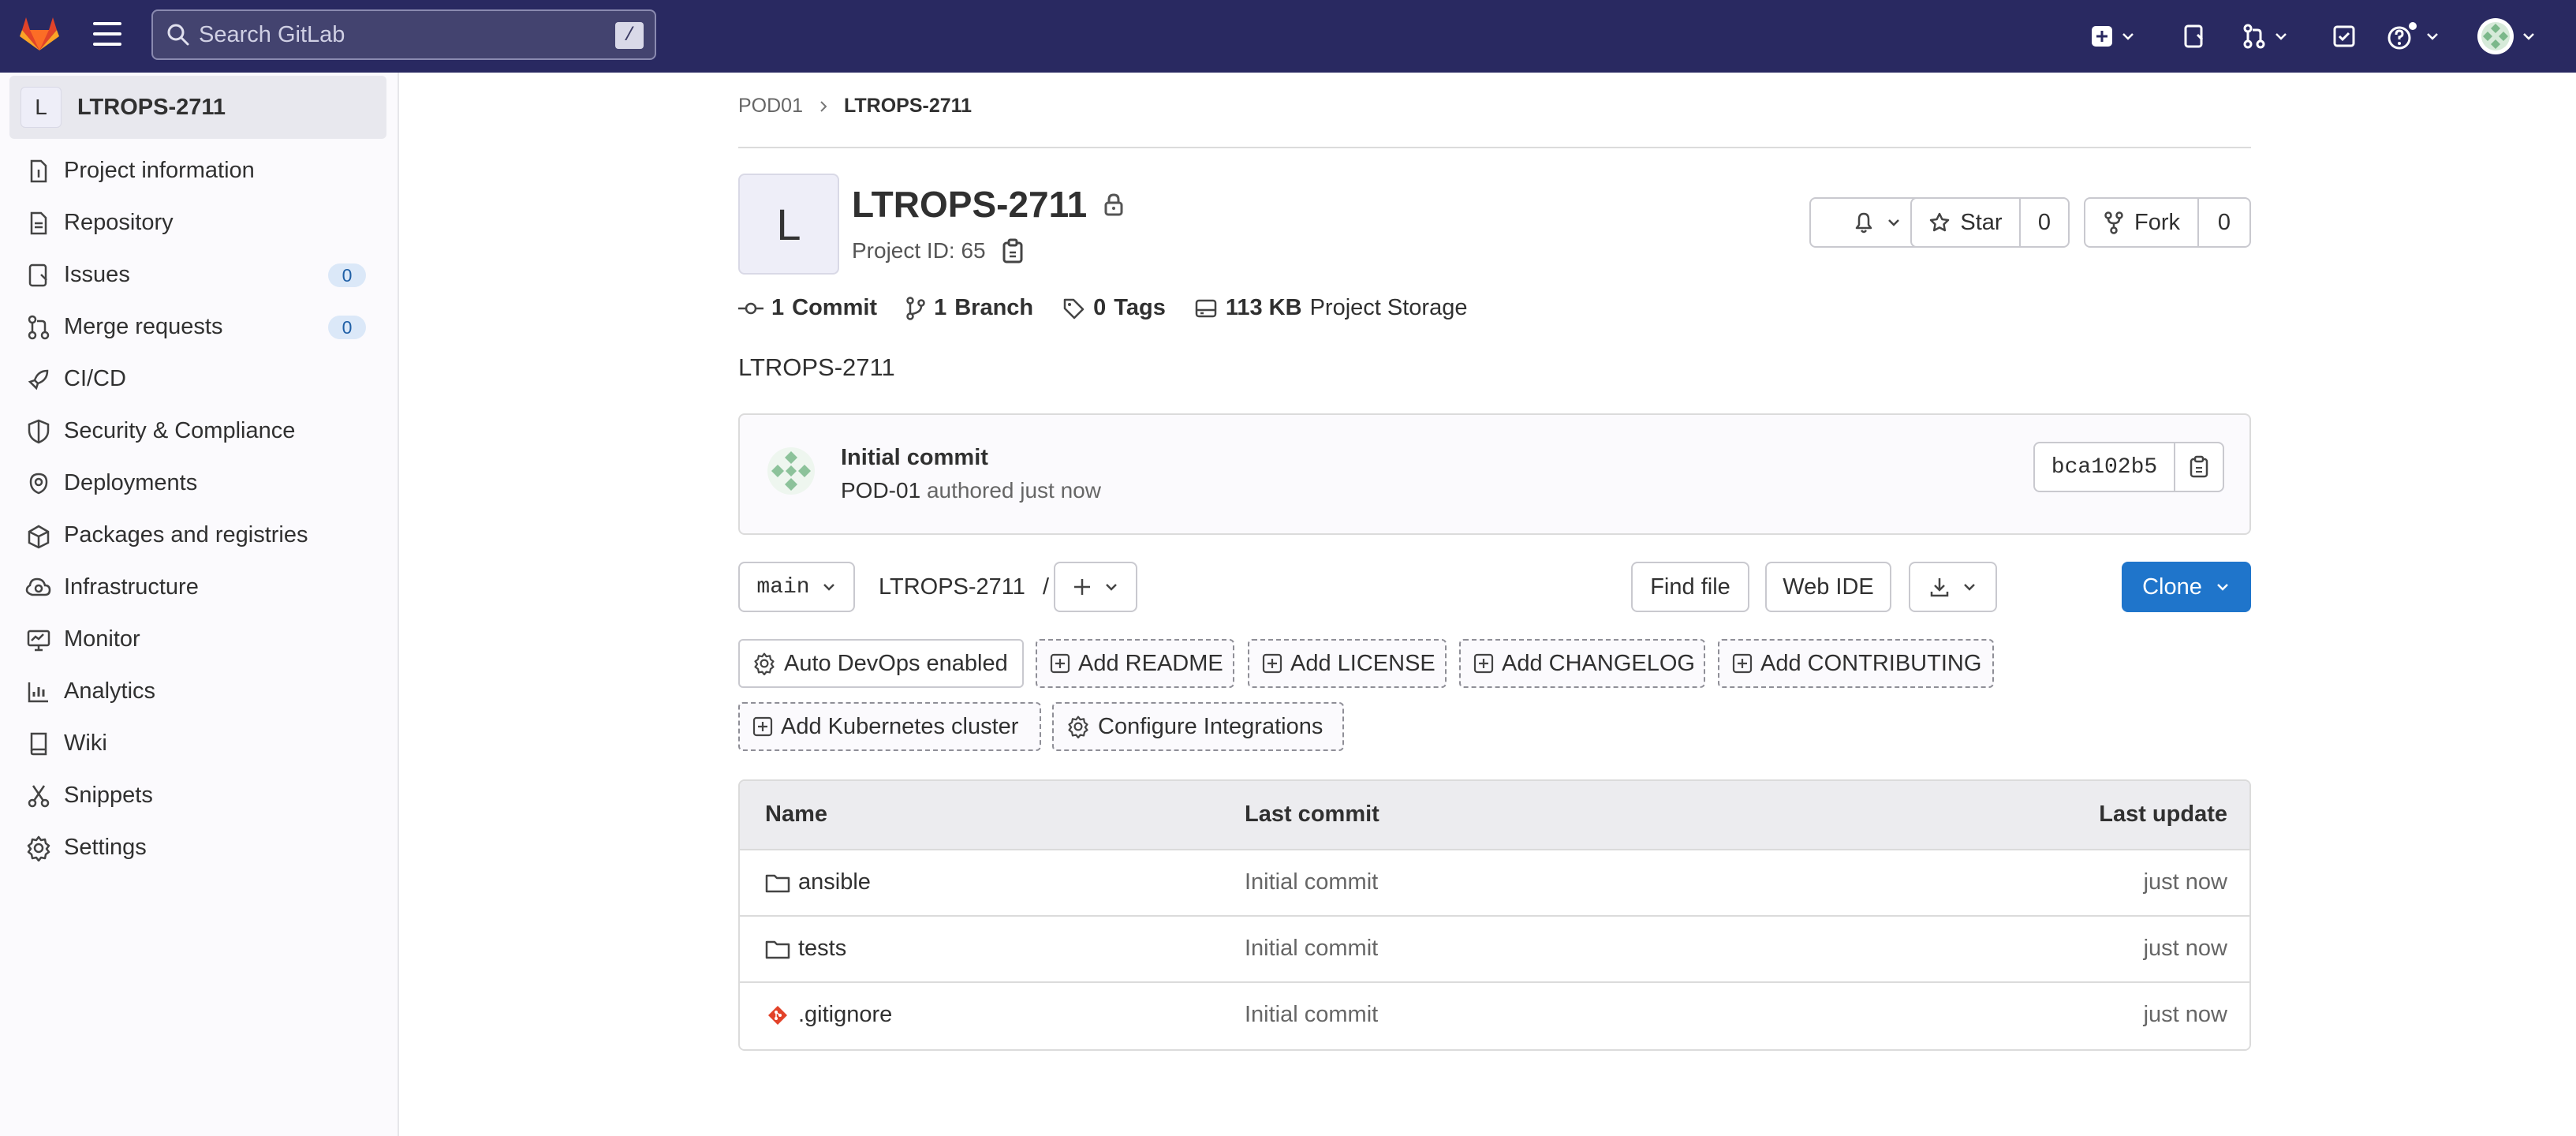 This screenshot has width=2576, height=1136. I want to click on chevron-right-icon, so click(823, 106).